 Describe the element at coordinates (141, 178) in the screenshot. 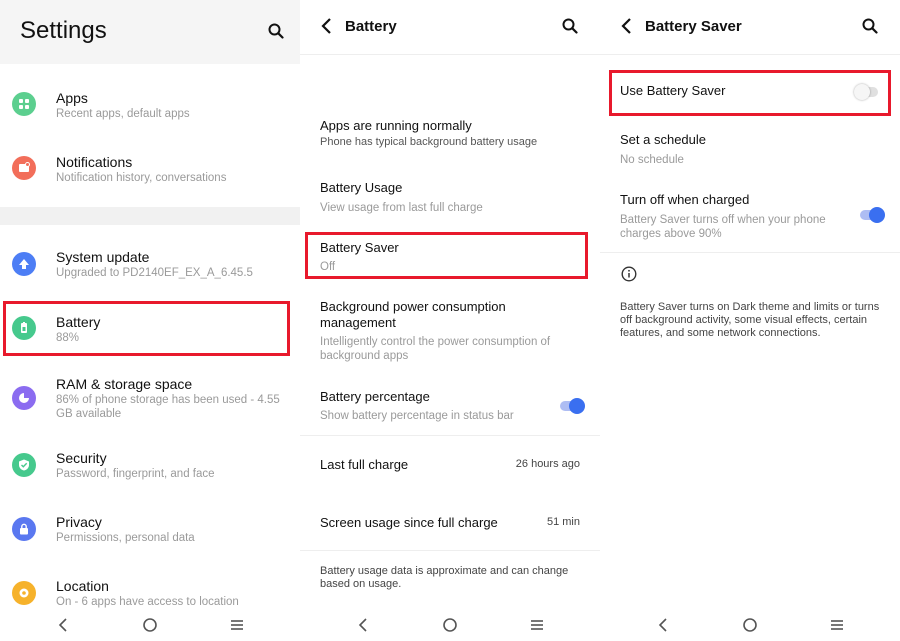

I see `settings-item-subtitle: Notification history, conversations` at that location.